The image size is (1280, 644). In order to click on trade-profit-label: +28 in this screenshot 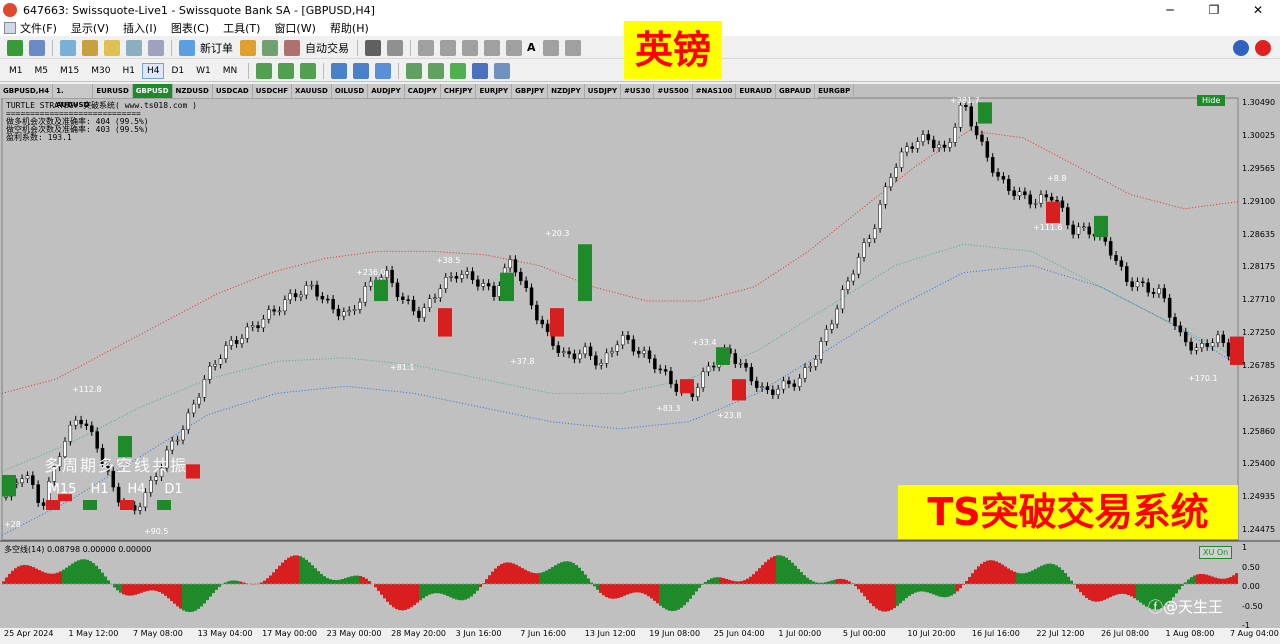, I will do `click(12, 524)`.